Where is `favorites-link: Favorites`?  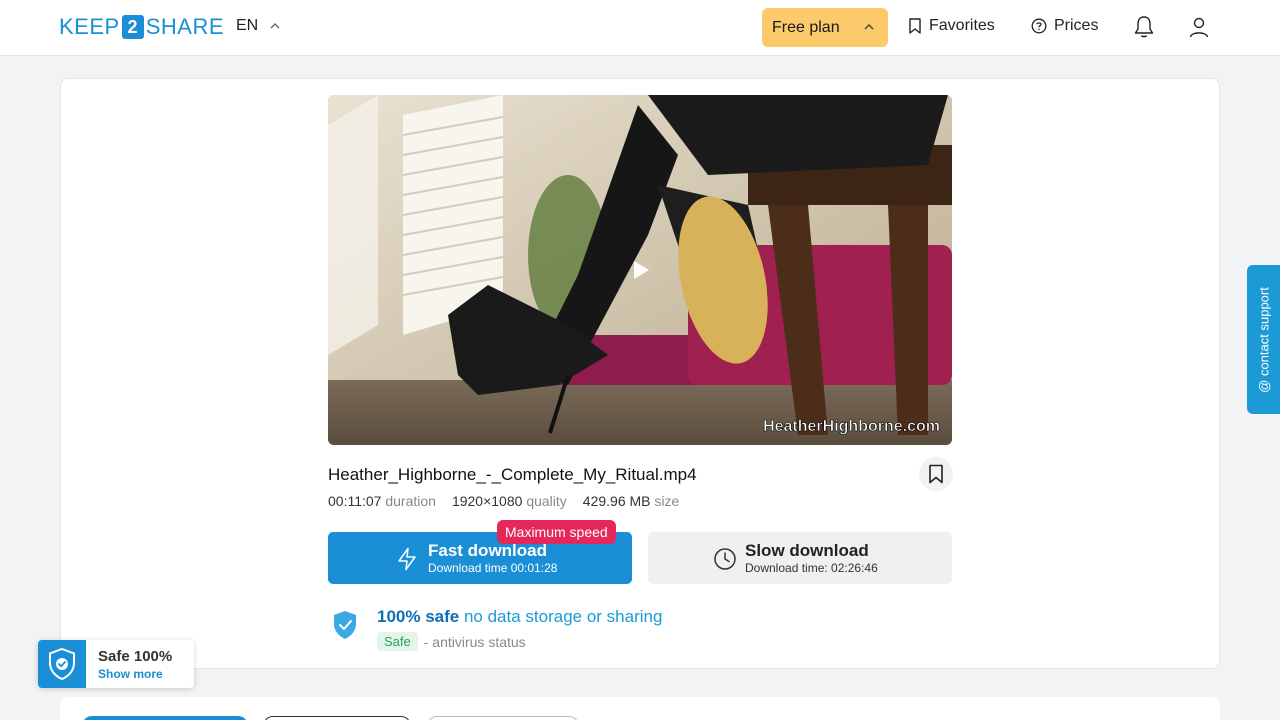 favorites-link: Favorites is located at coordinates (951, 26).